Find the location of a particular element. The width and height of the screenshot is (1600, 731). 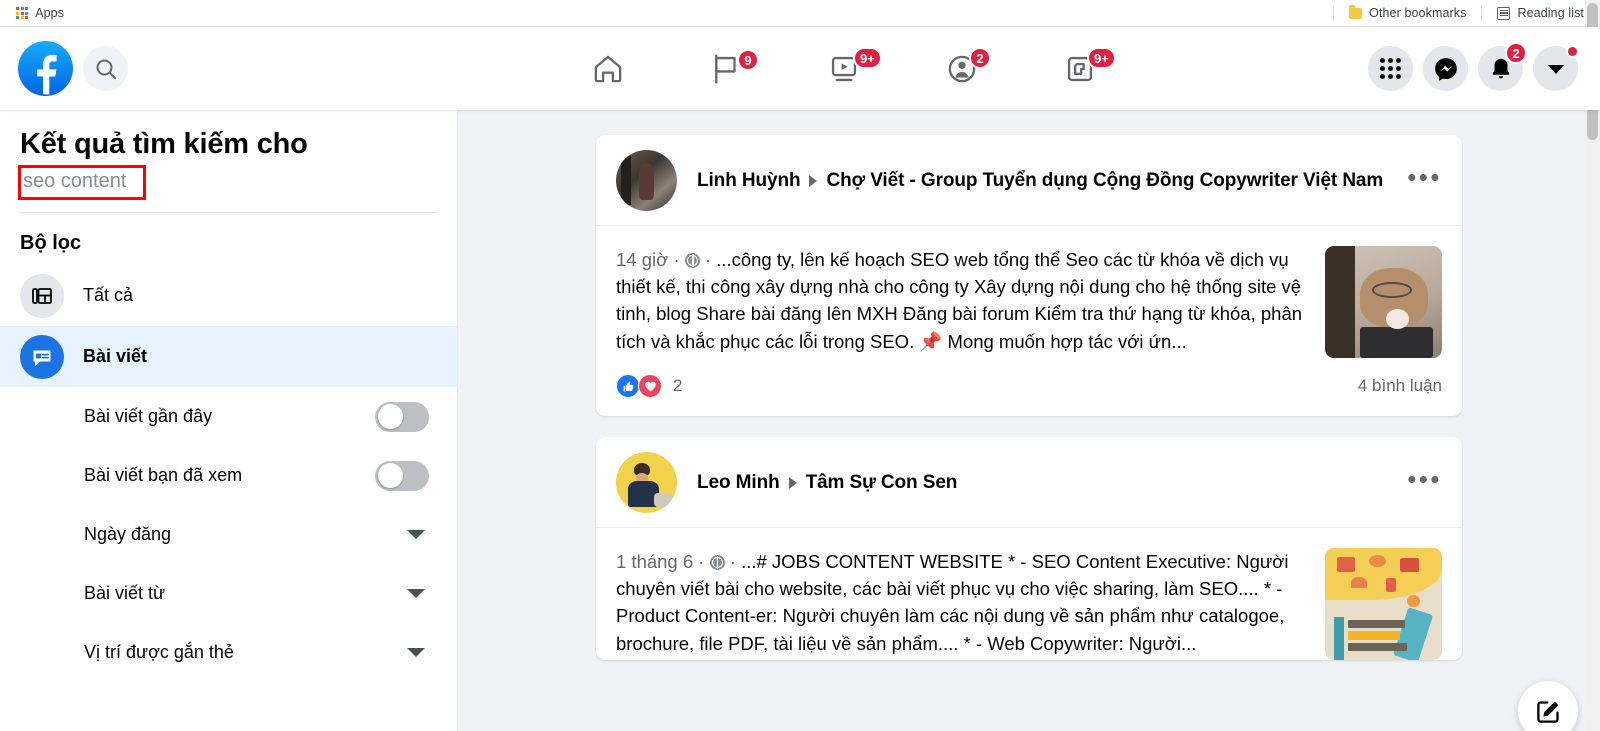

pages-badge: 9 is located at coordinates (748, 60).